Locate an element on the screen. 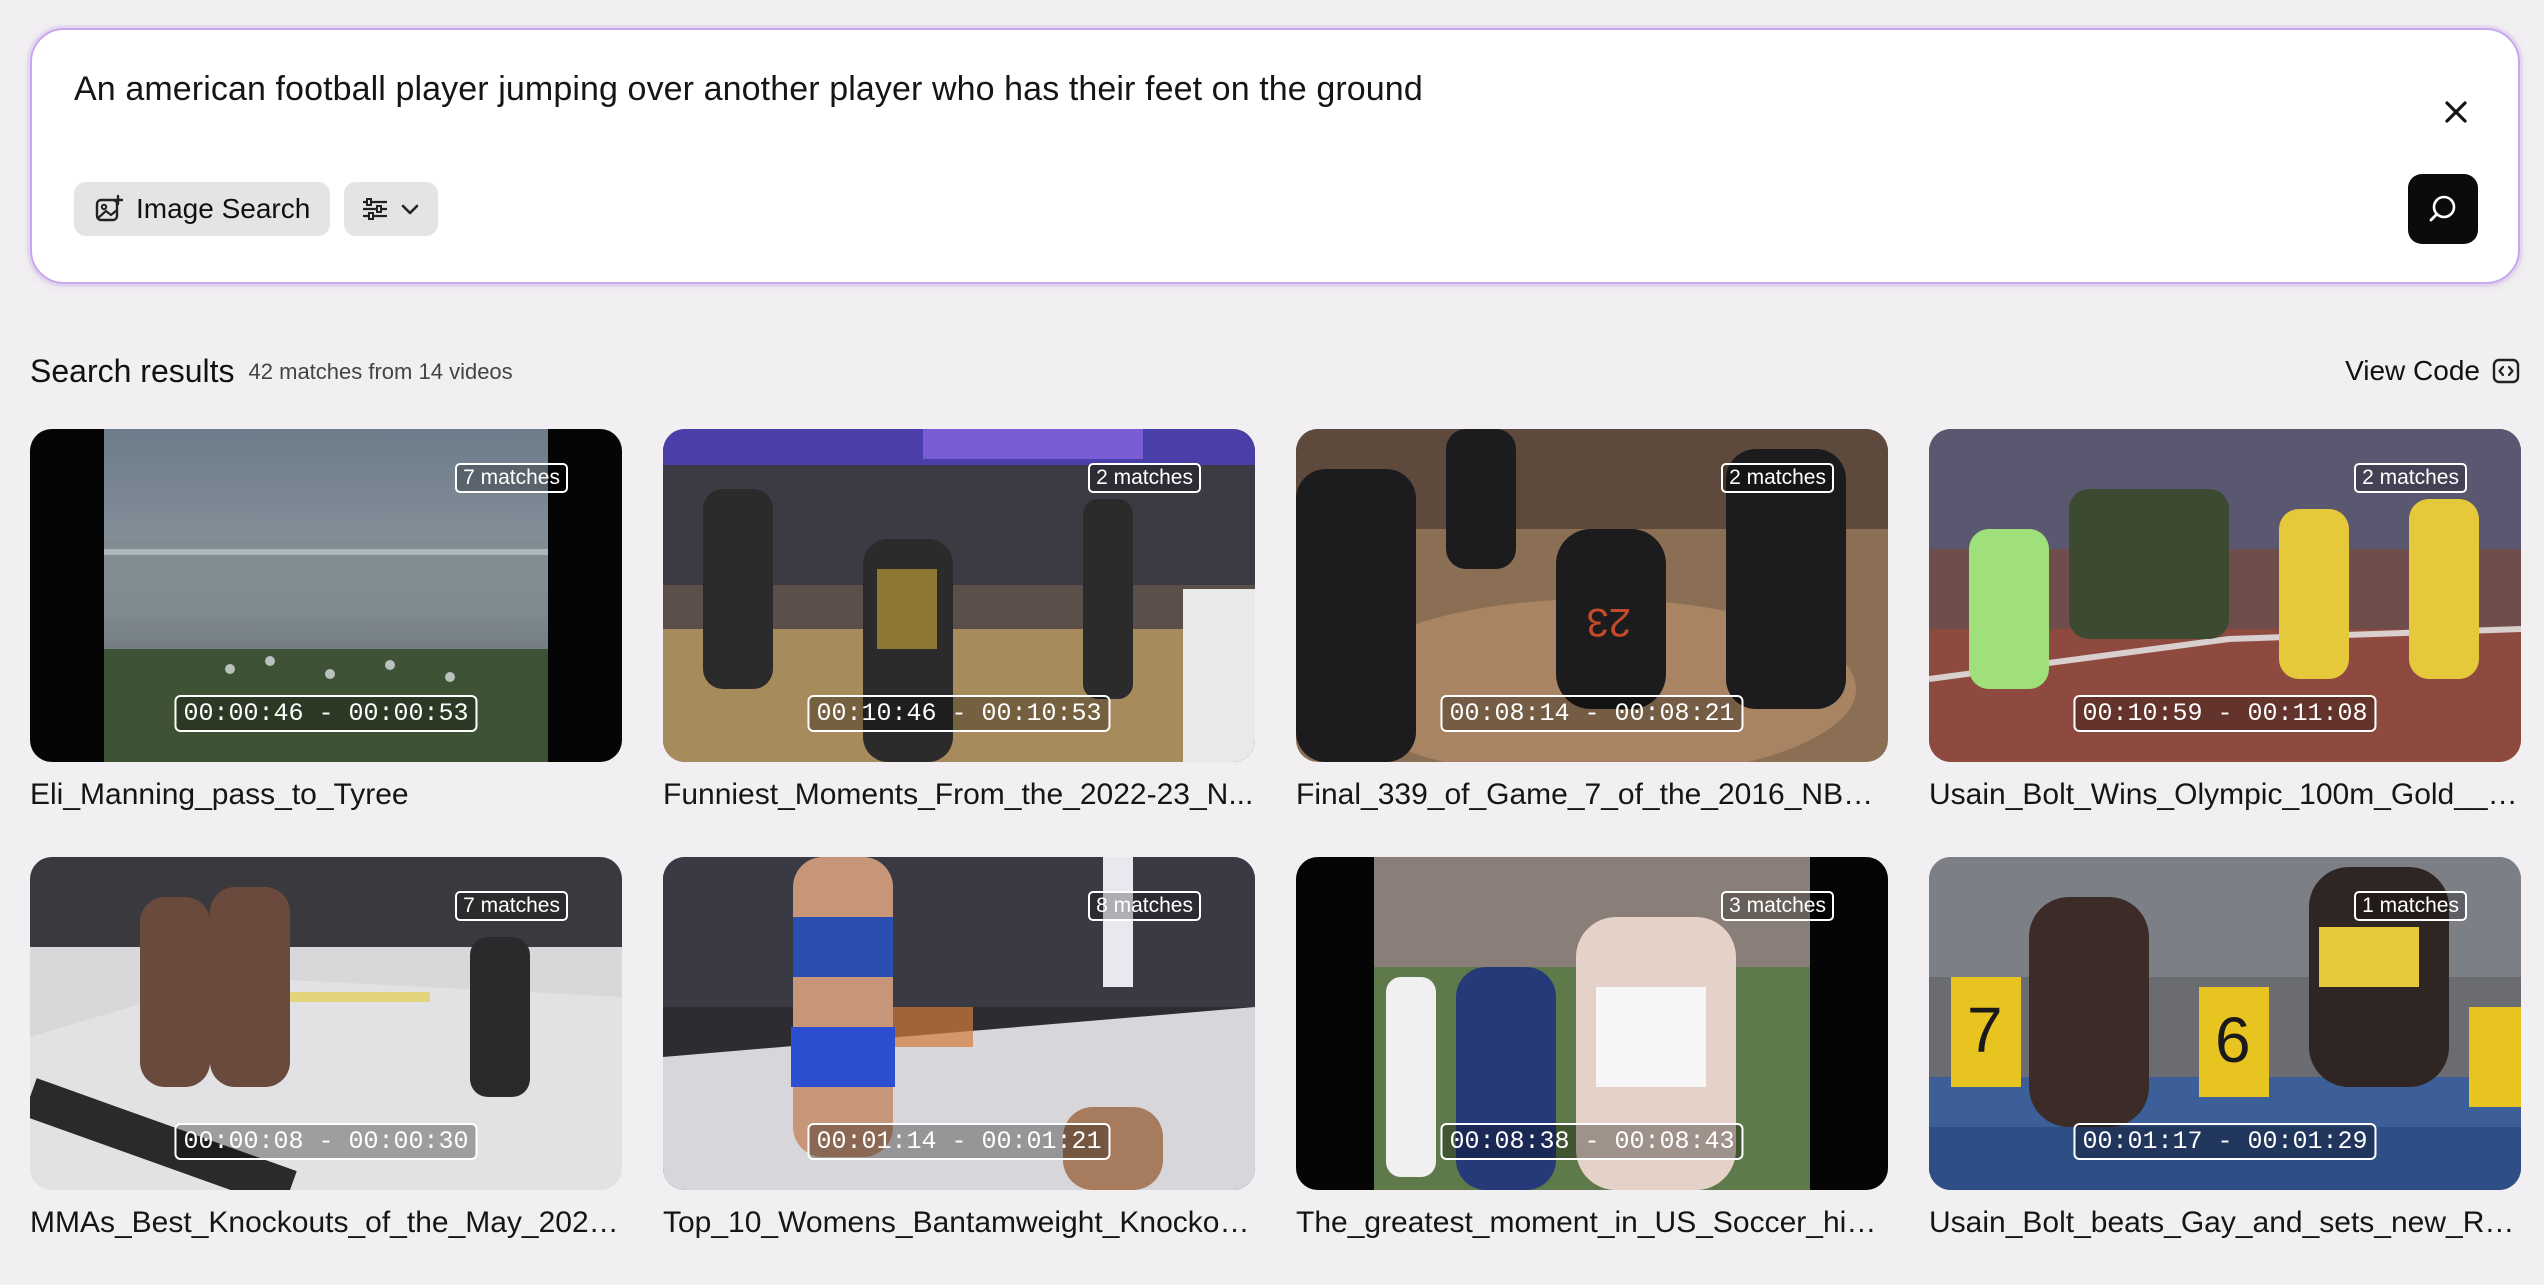  timestamp-badge: 00:10:59 - 00:11:08 is located at coordinates (2225, 713).